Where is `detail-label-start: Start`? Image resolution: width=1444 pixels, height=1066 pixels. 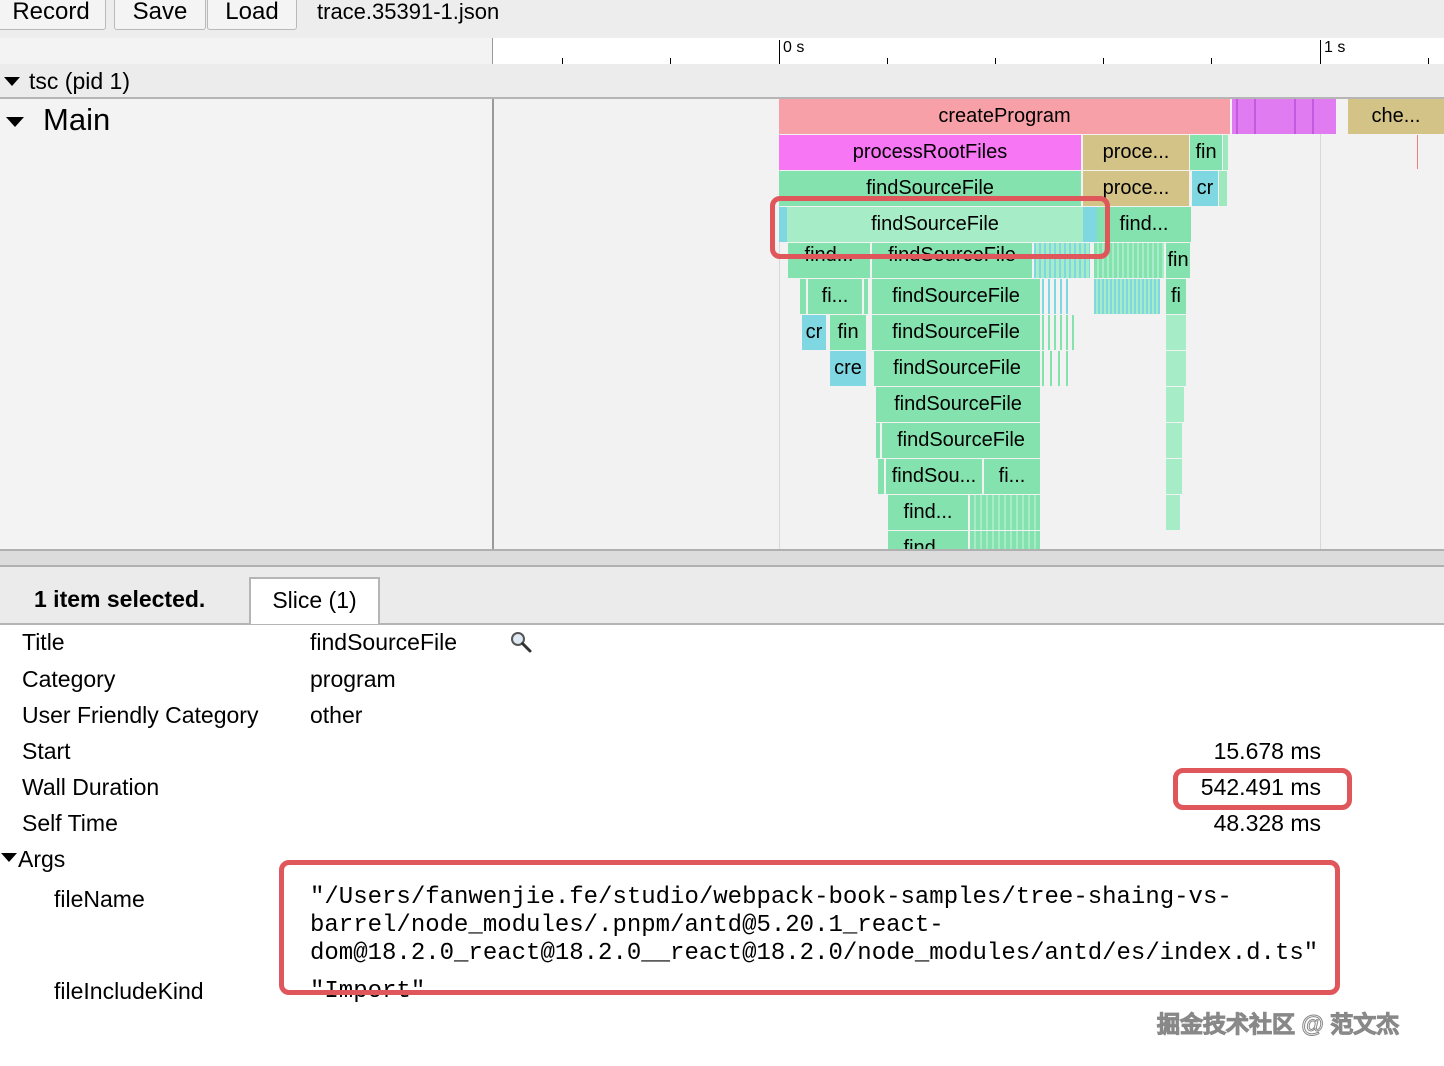 detail-label-start: Start is located at coordinates (46, 751).